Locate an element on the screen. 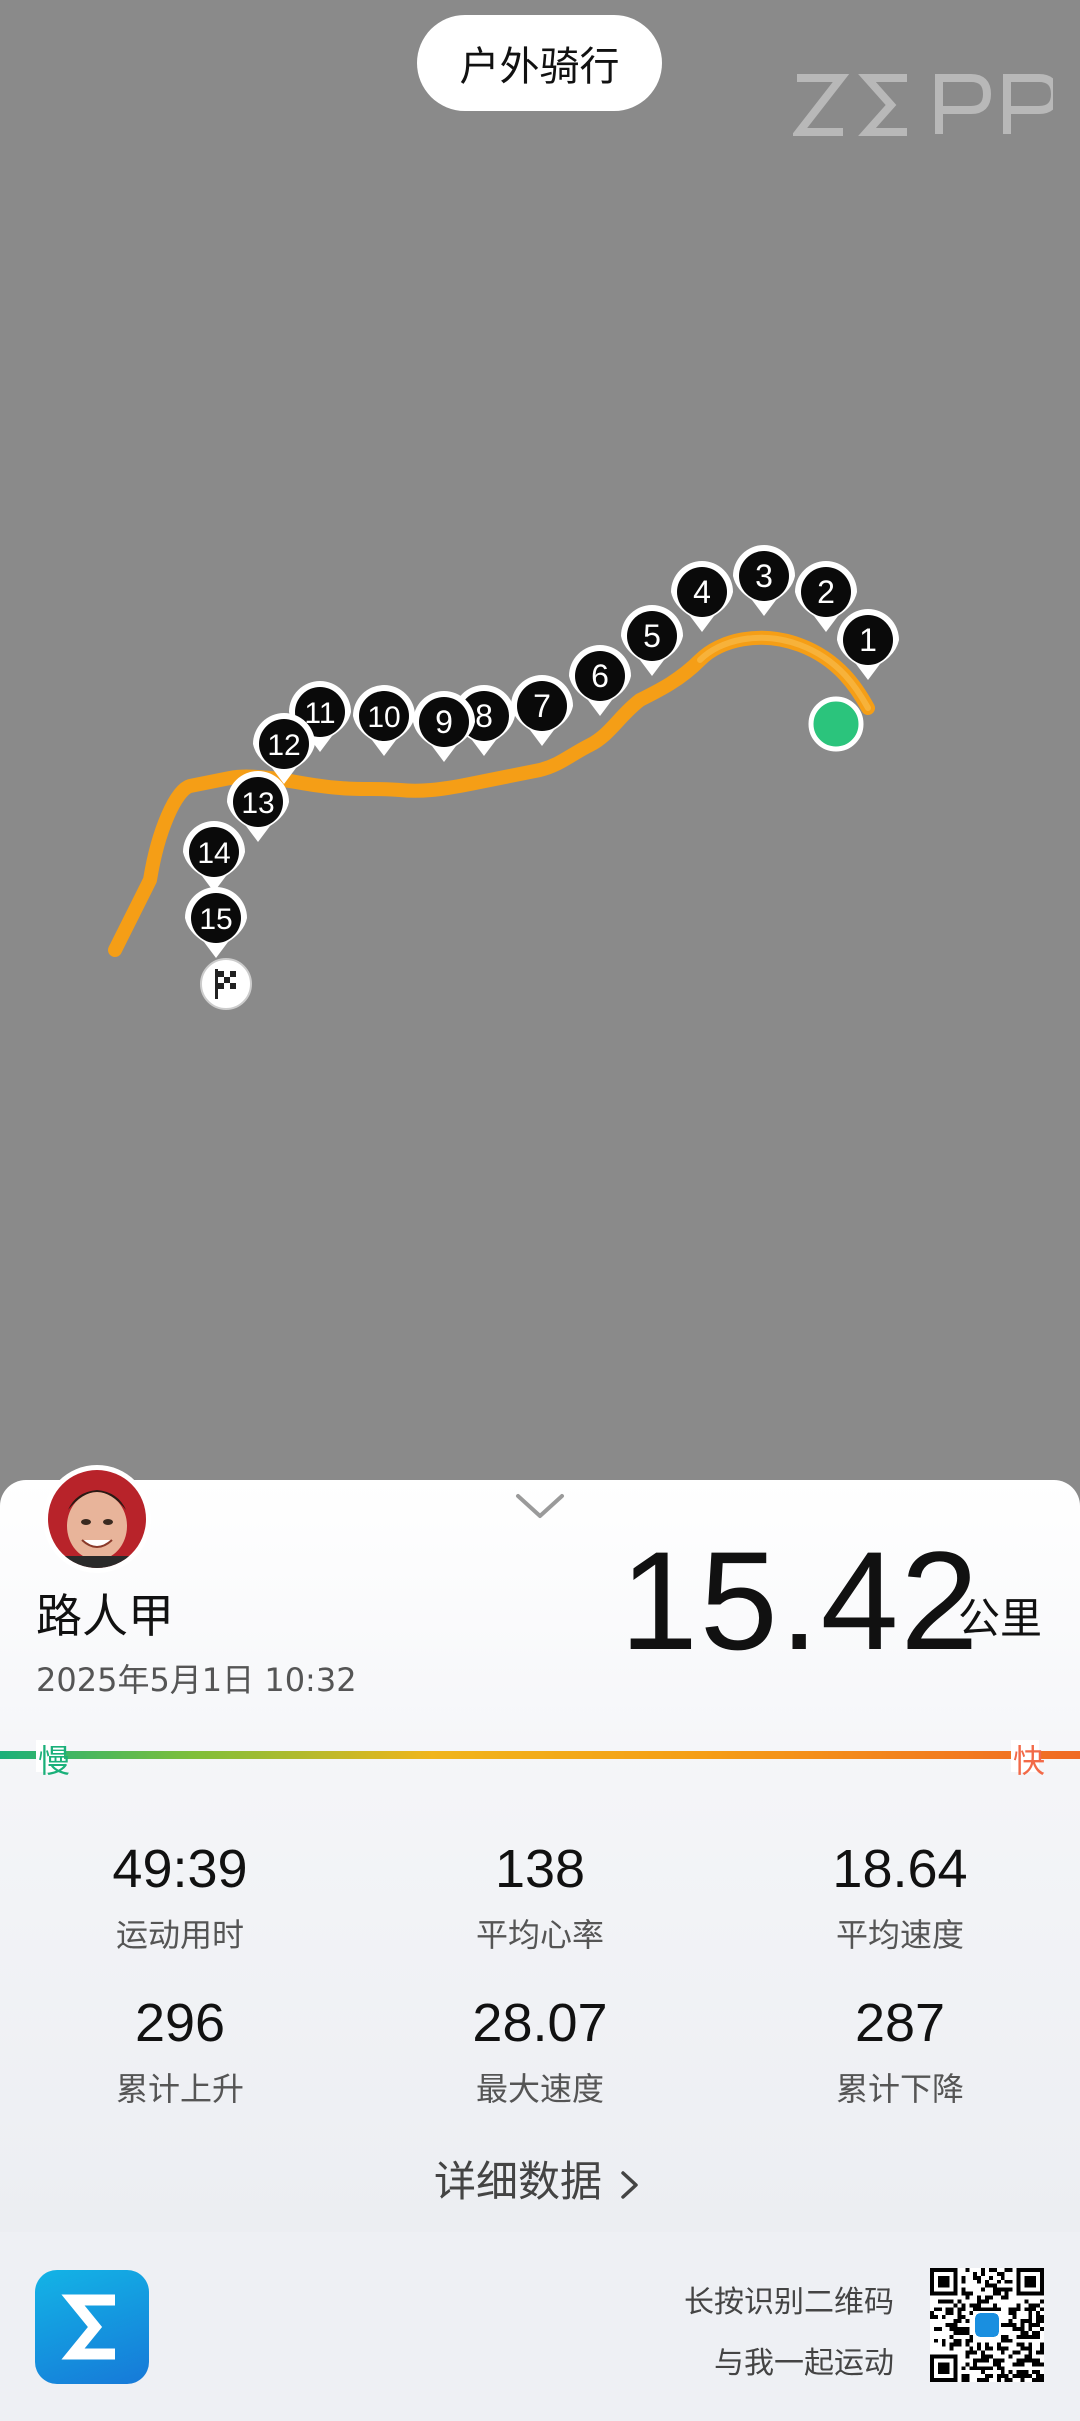 The image size is (1080, 2421). stat-value: 49:39 is located at coordinates (180, 1869).